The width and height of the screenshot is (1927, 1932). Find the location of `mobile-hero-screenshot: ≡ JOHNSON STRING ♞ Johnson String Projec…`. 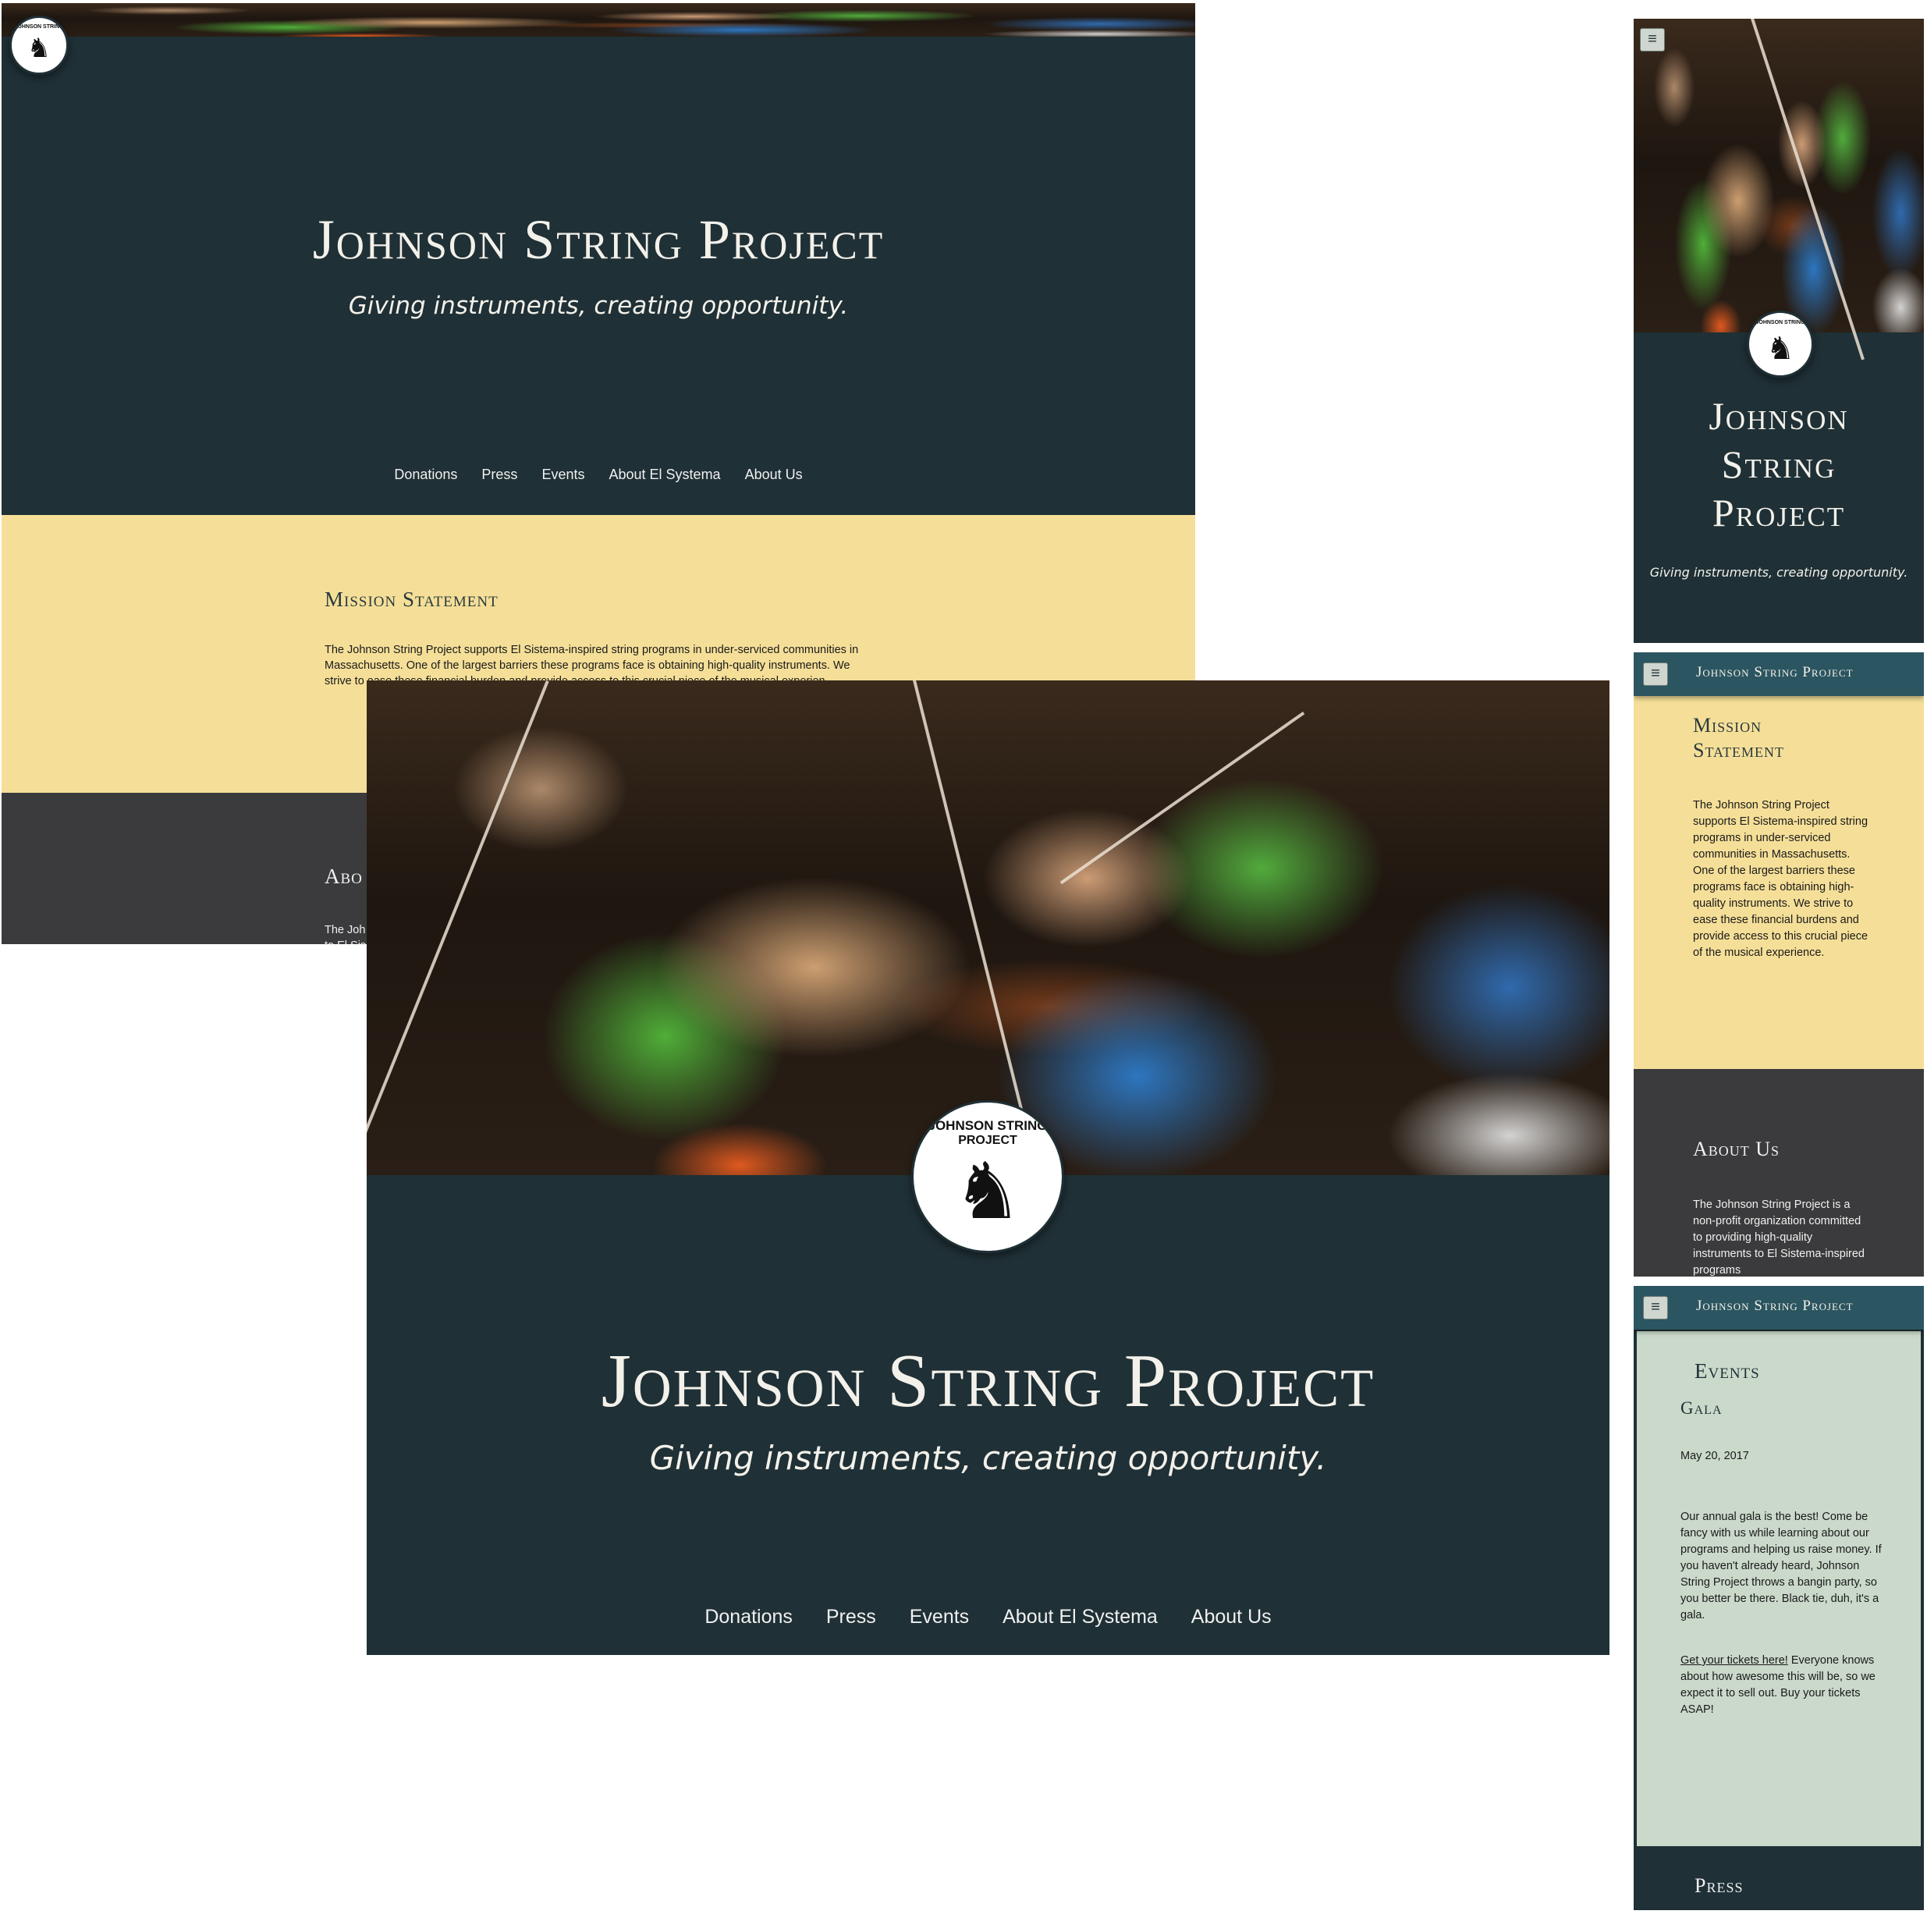

mobile-hero-screenshot: ≡ JOHNSON STRING ♞ Johnson String Projec… is located at coordinates (1779, 331).